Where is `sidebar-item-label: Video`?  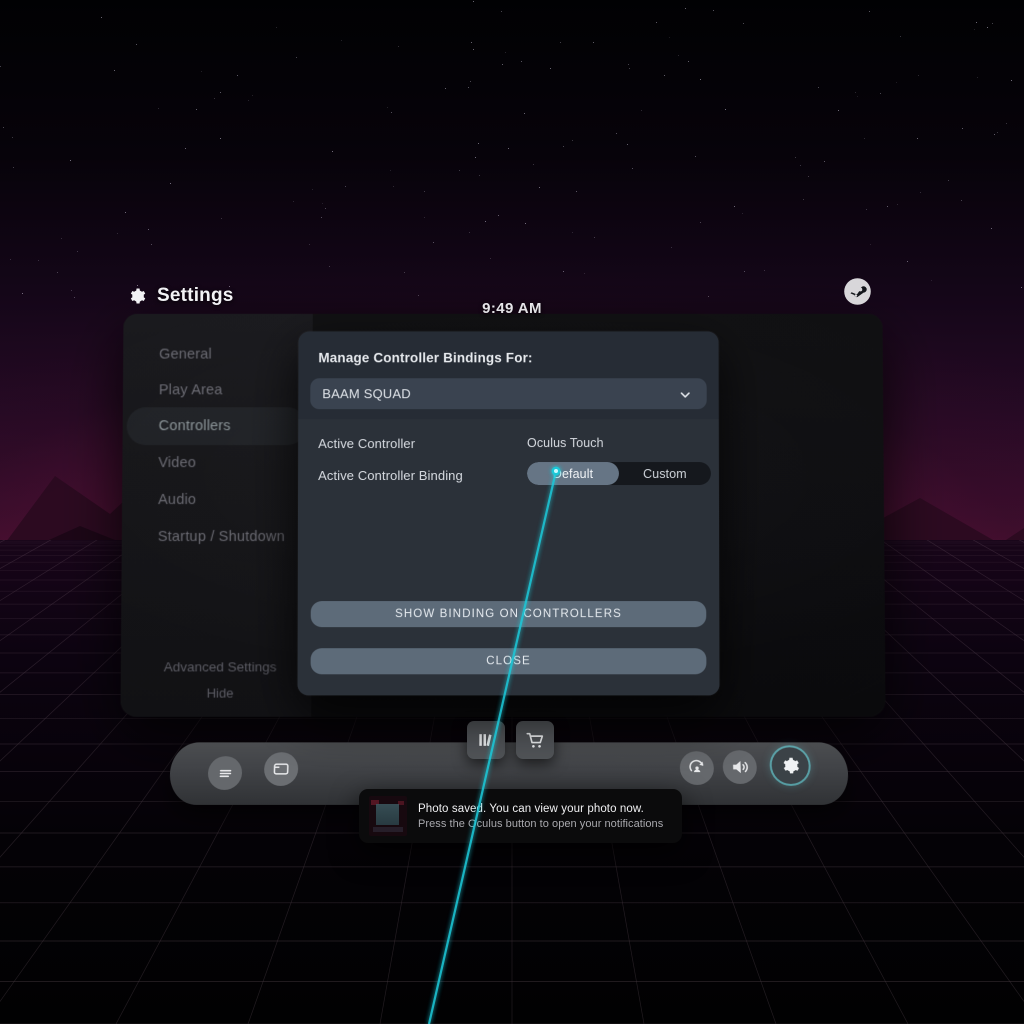 sidebar-item-label: Video is located at coordinates (177, 463).